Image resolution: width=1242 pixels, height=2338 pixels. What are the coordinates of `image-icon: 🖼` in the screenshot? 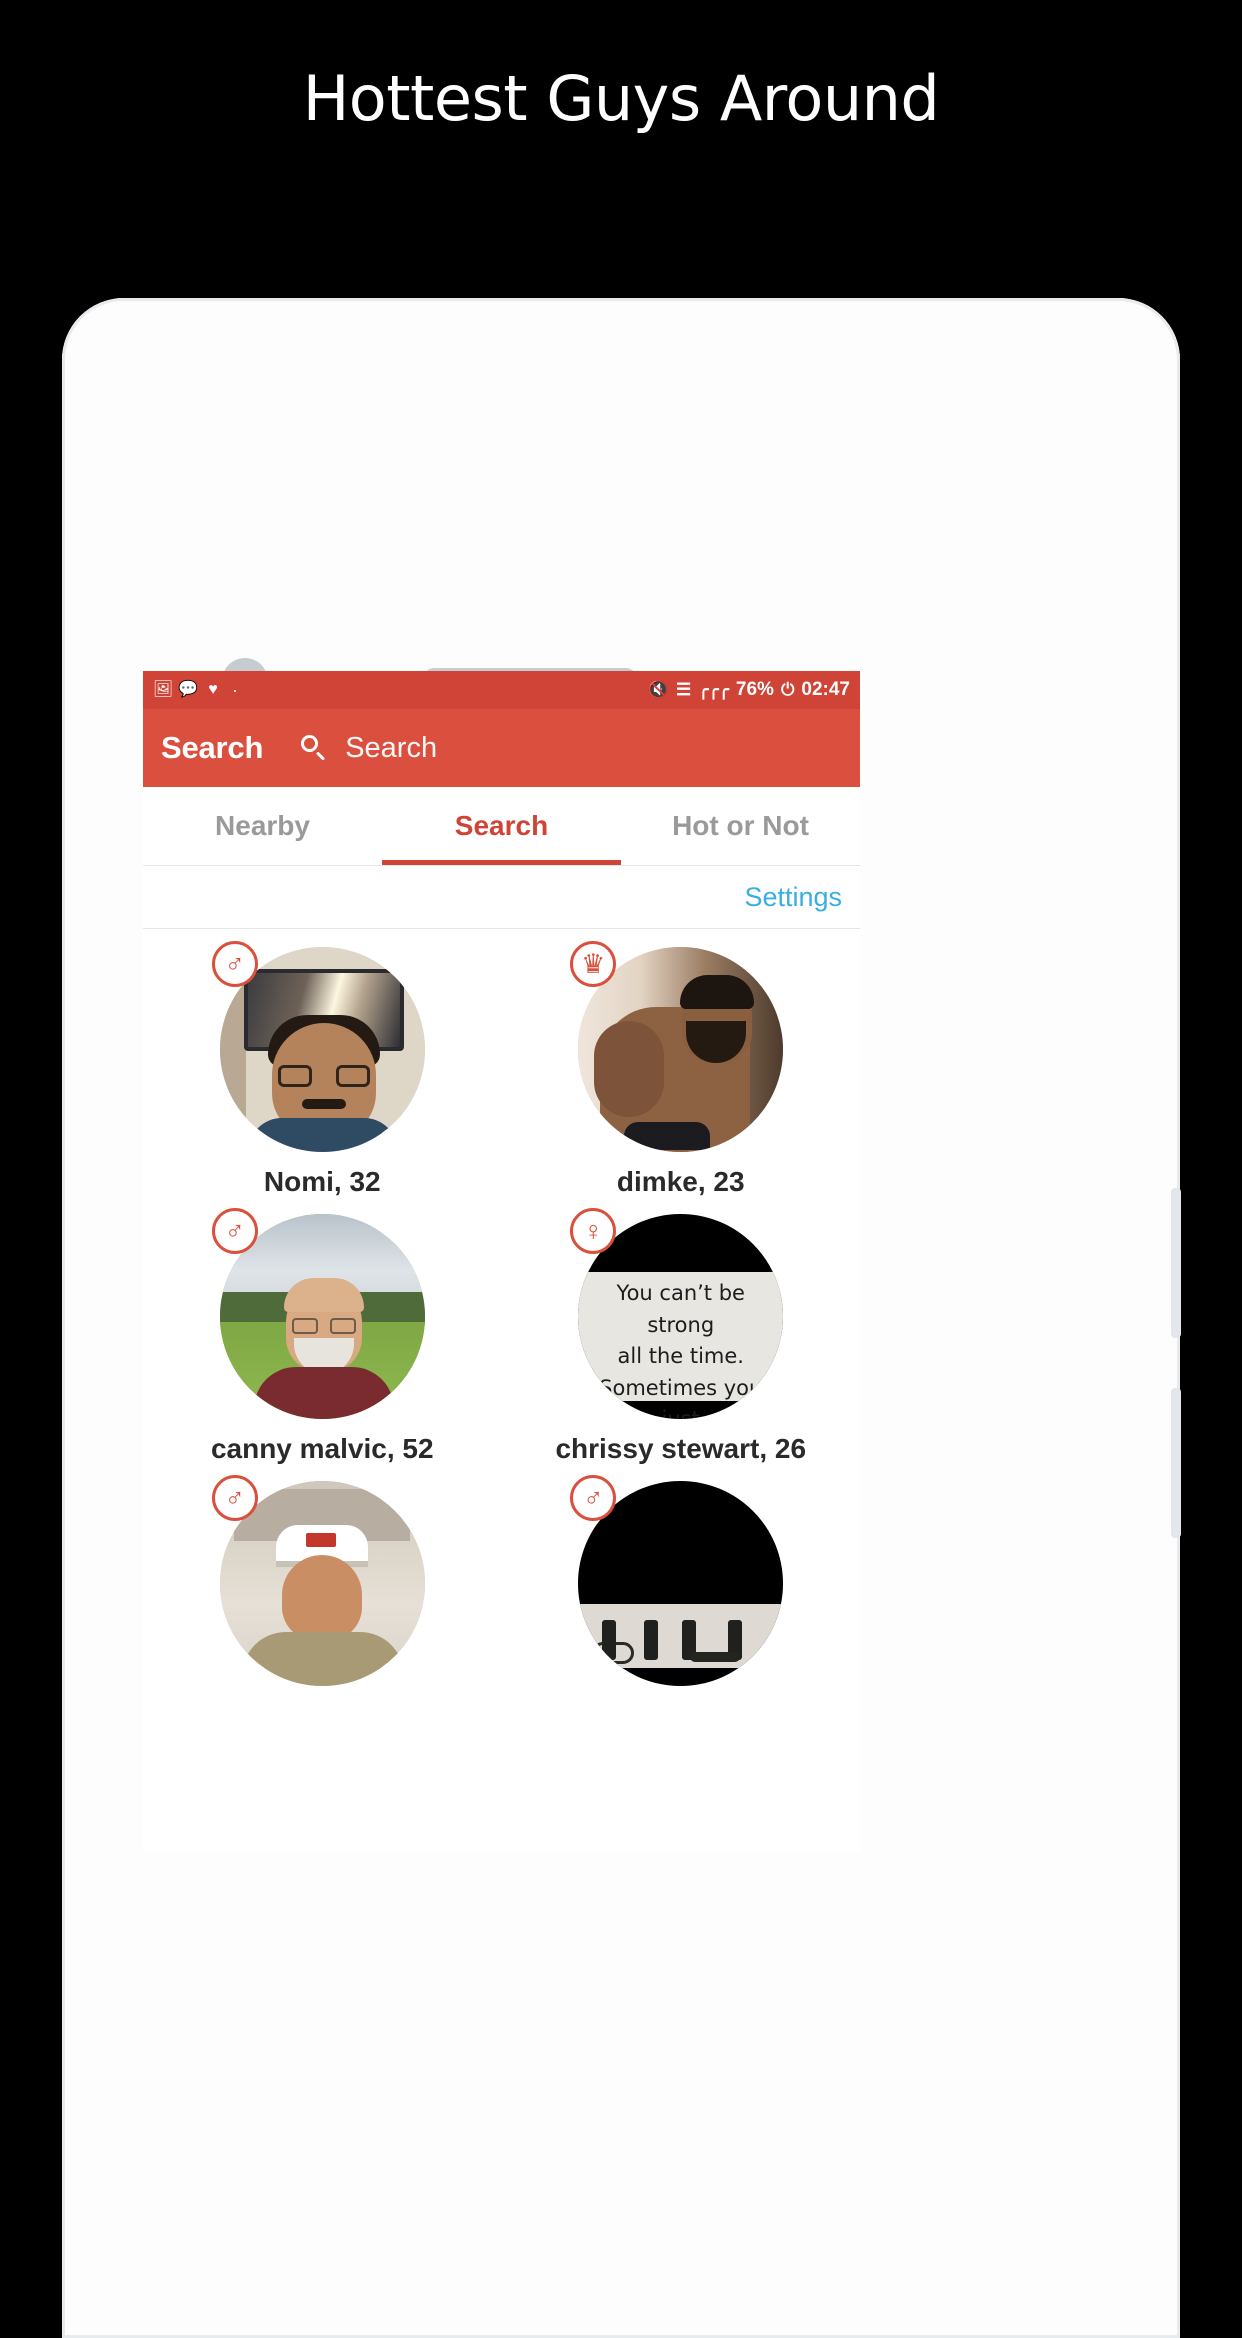 It's located at (163, 689).